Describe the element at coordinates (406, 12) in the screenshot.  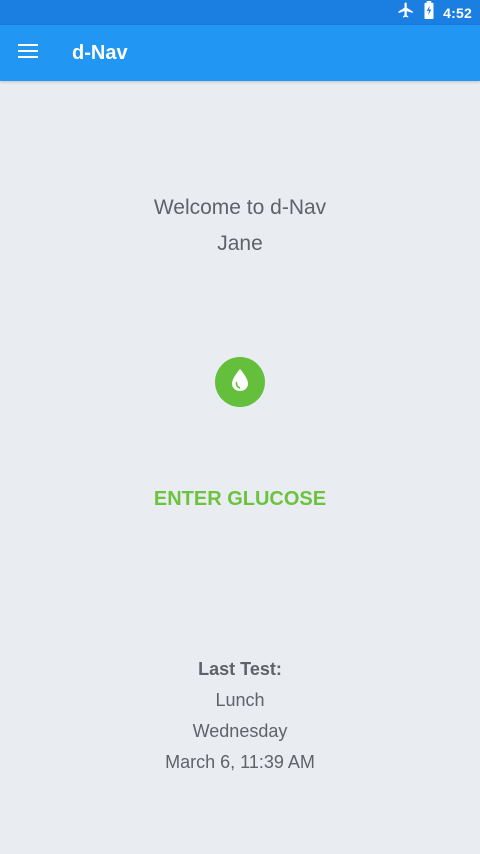
I see `airplane-icon` at that location.